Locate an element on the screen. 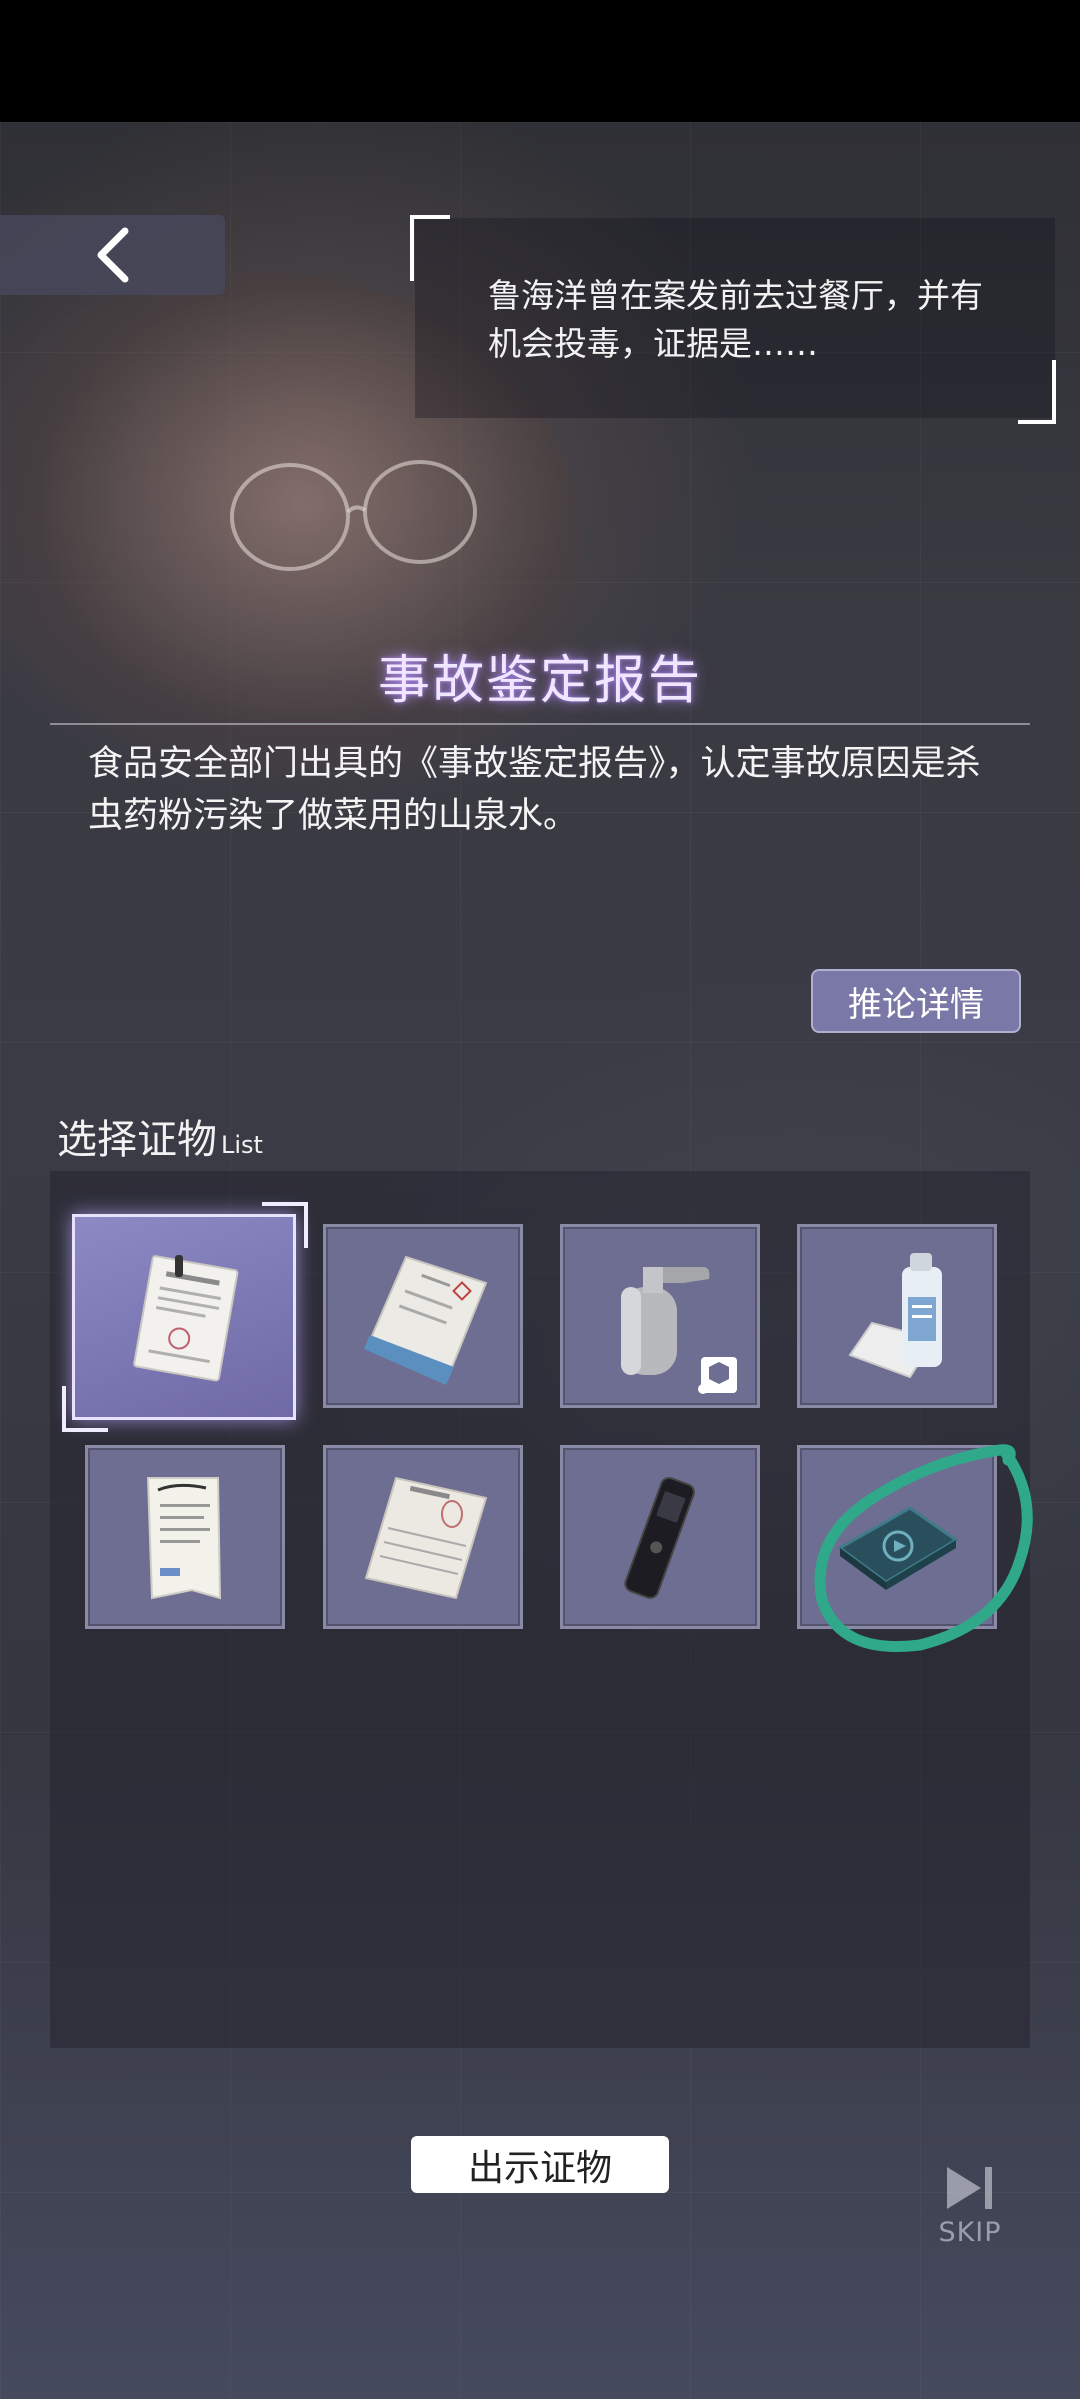 This screenshot has width=1080, height=2399. cube-icon is located at coordinates (717, 1375).